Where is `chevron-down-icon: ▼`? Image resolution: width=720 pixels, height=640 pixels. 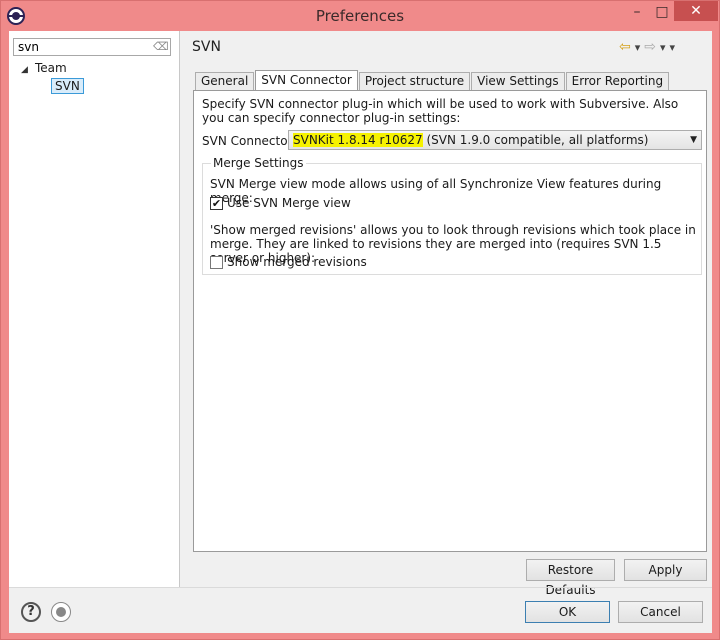
chevron-down-icon: ▼ is located at coordinates (693, 140).